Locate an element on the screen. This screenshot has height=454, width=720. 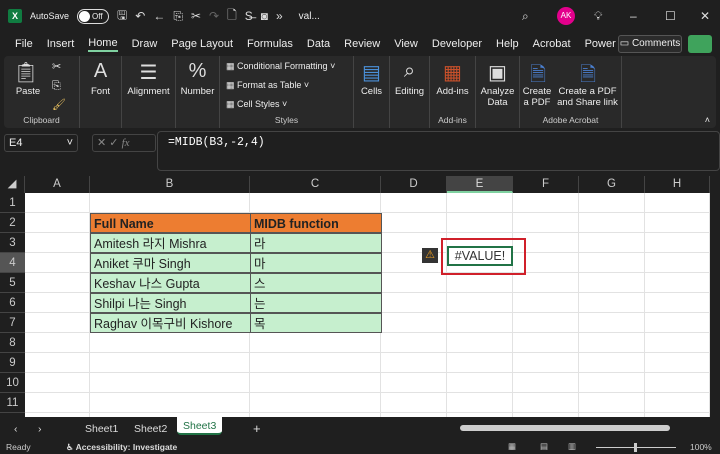
tab-draw: Draw is located at coordinates (145, 44).